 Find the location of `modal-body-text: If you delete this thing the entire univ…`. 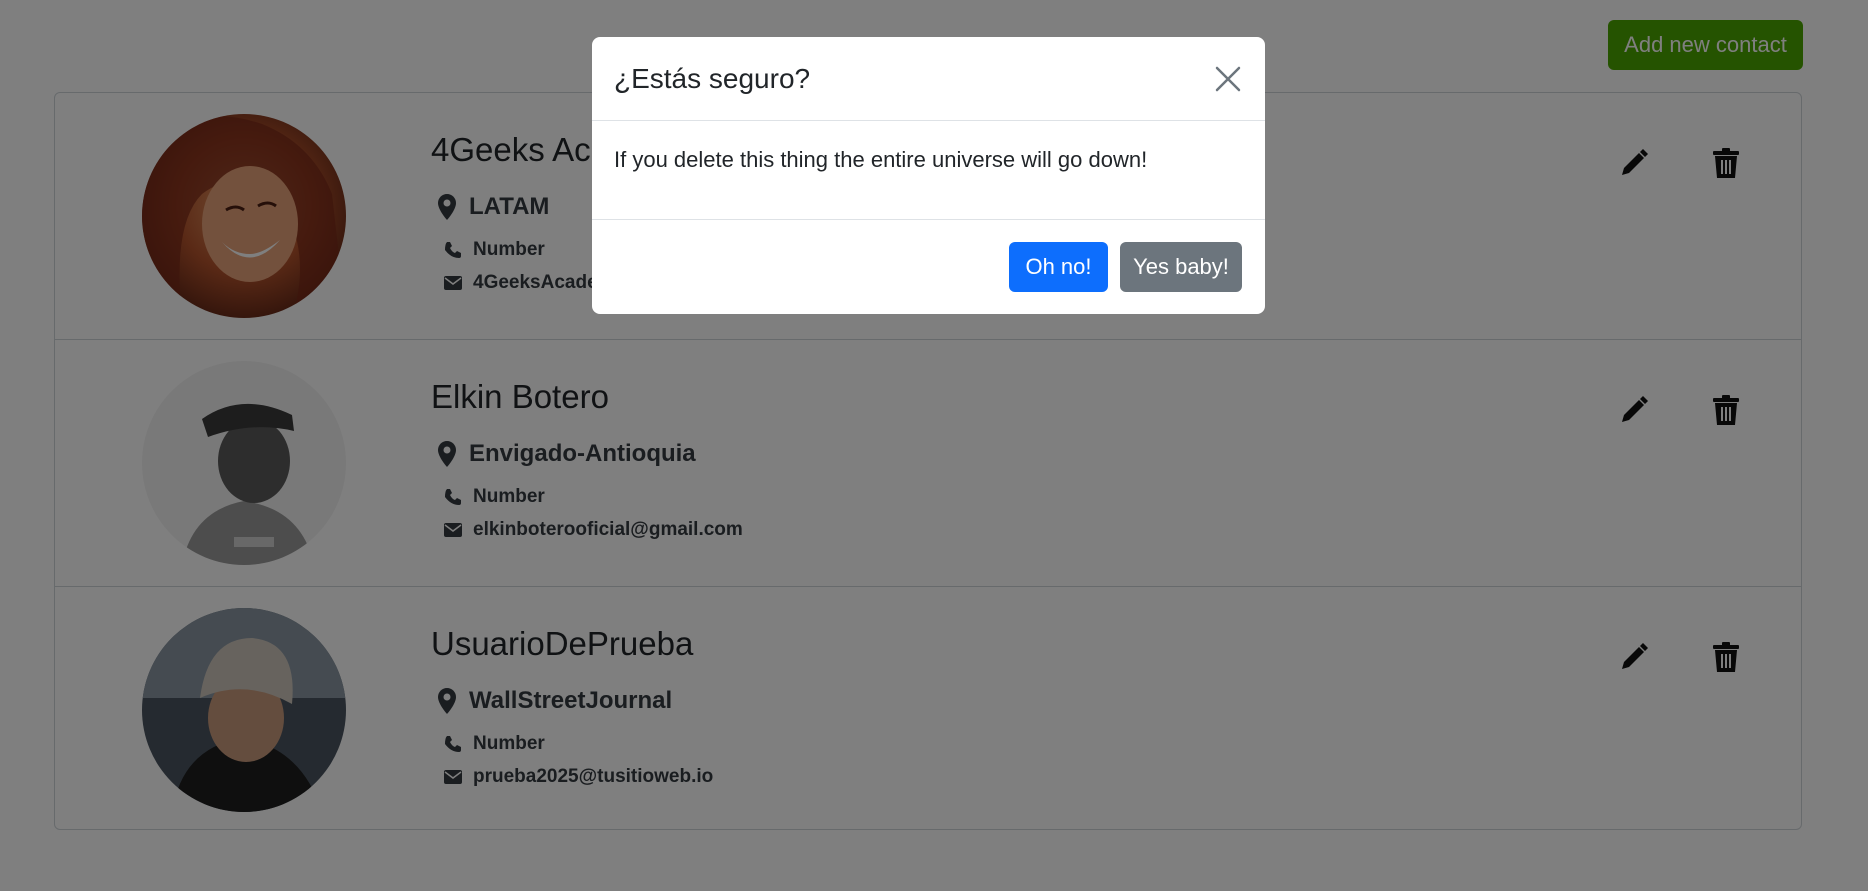

modal-body-text: If you delete this thing the entire univ… is located at coordinates (881, 159).